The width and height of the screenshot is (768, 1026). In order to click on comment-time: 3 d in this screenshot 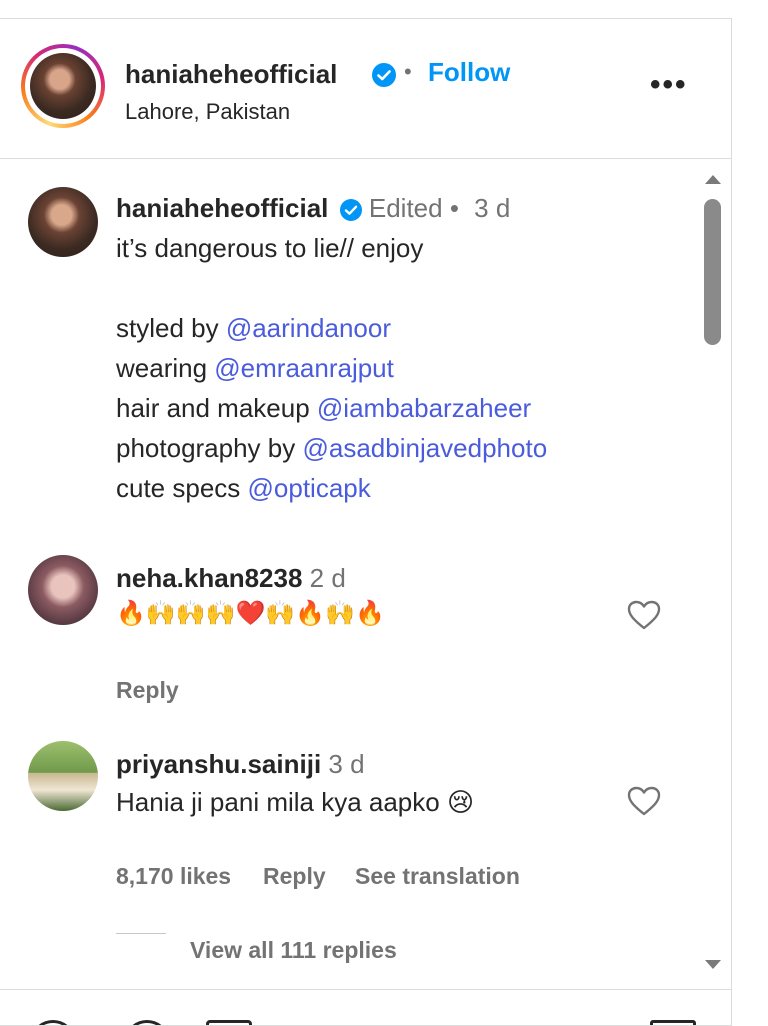, I will do `click(346, 764)`.